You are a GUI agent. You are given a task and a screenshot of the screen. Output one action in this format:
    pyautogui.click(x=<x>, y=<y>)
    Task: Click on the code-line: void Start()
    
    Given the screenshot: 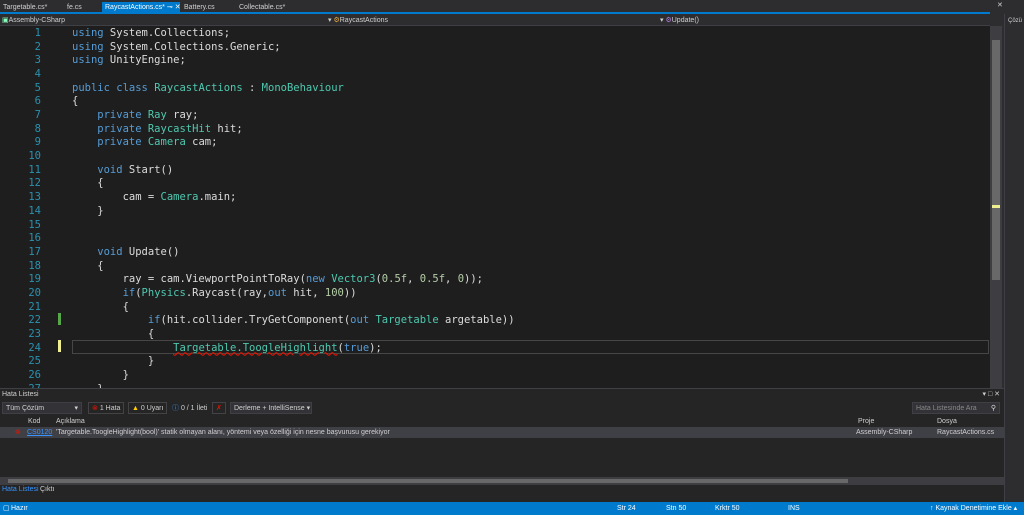 What is the action you would take?
    pyautogui.click(x=122, y=170)
    